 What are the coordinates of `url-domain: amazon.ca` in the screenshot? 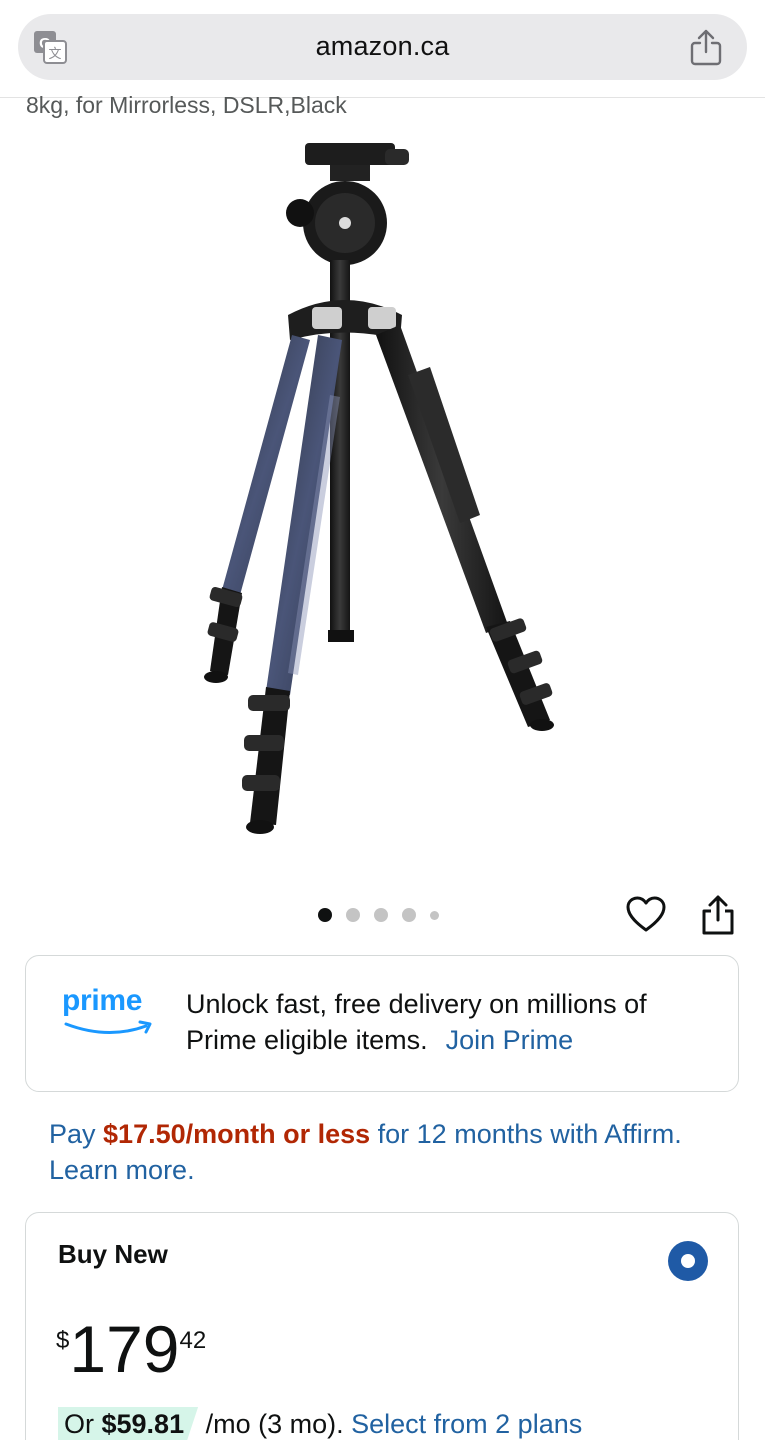 It's located at (382, 46).